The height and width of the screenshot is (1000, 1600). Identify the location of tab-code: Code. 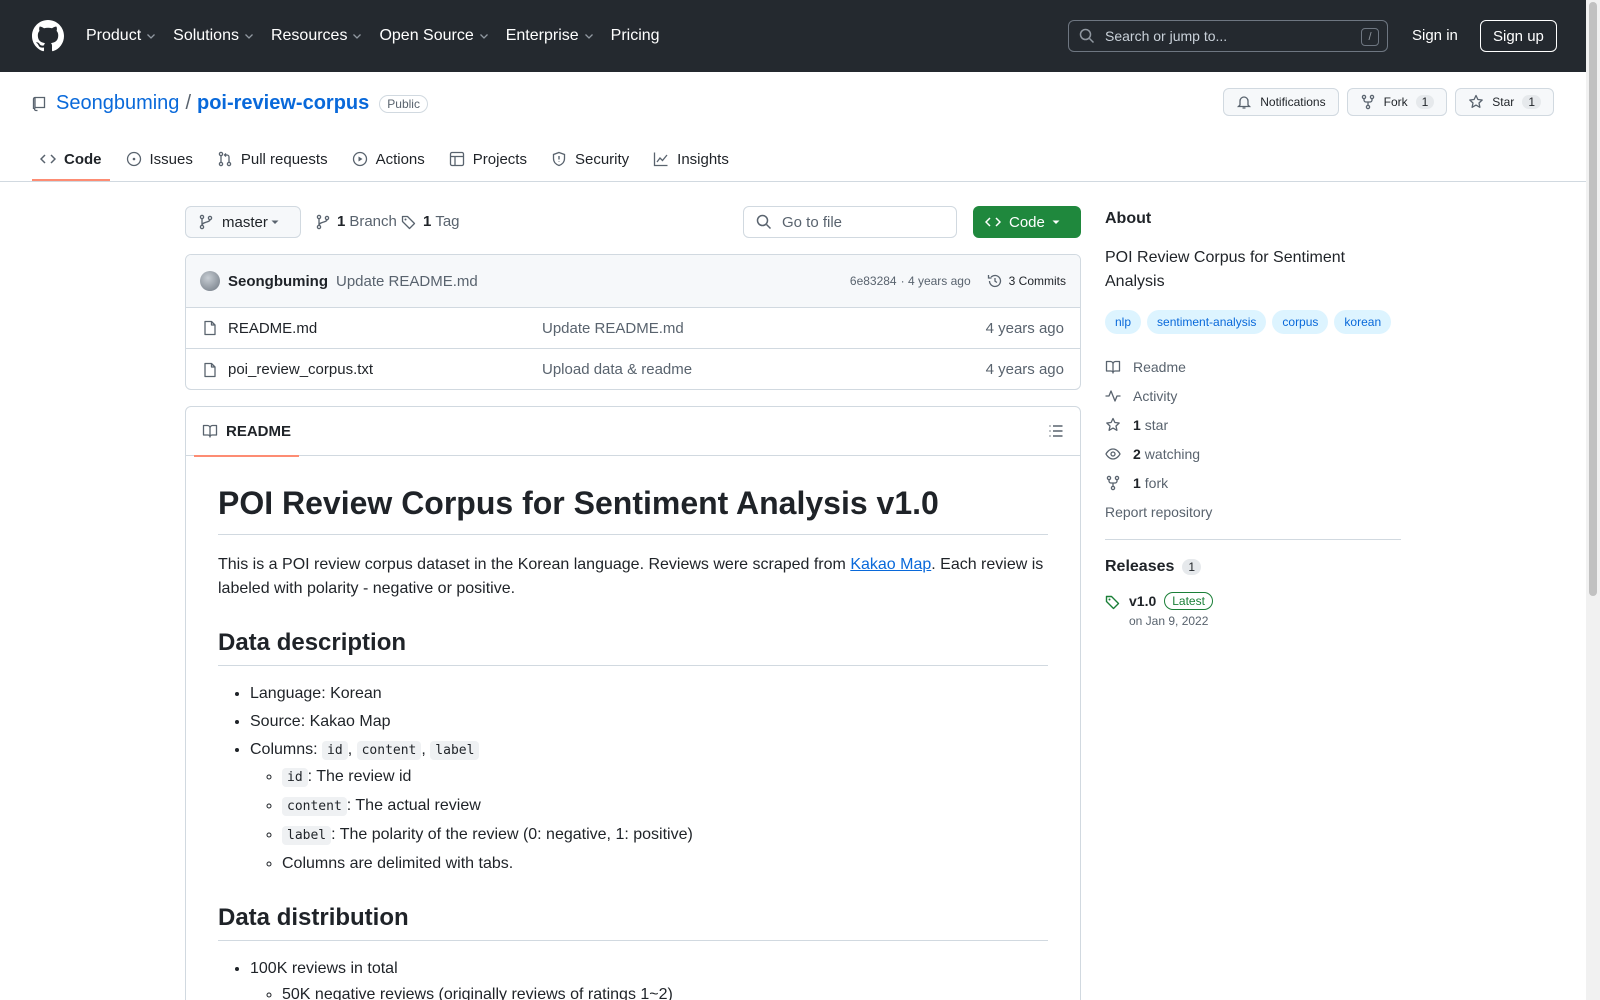
(71, 160).